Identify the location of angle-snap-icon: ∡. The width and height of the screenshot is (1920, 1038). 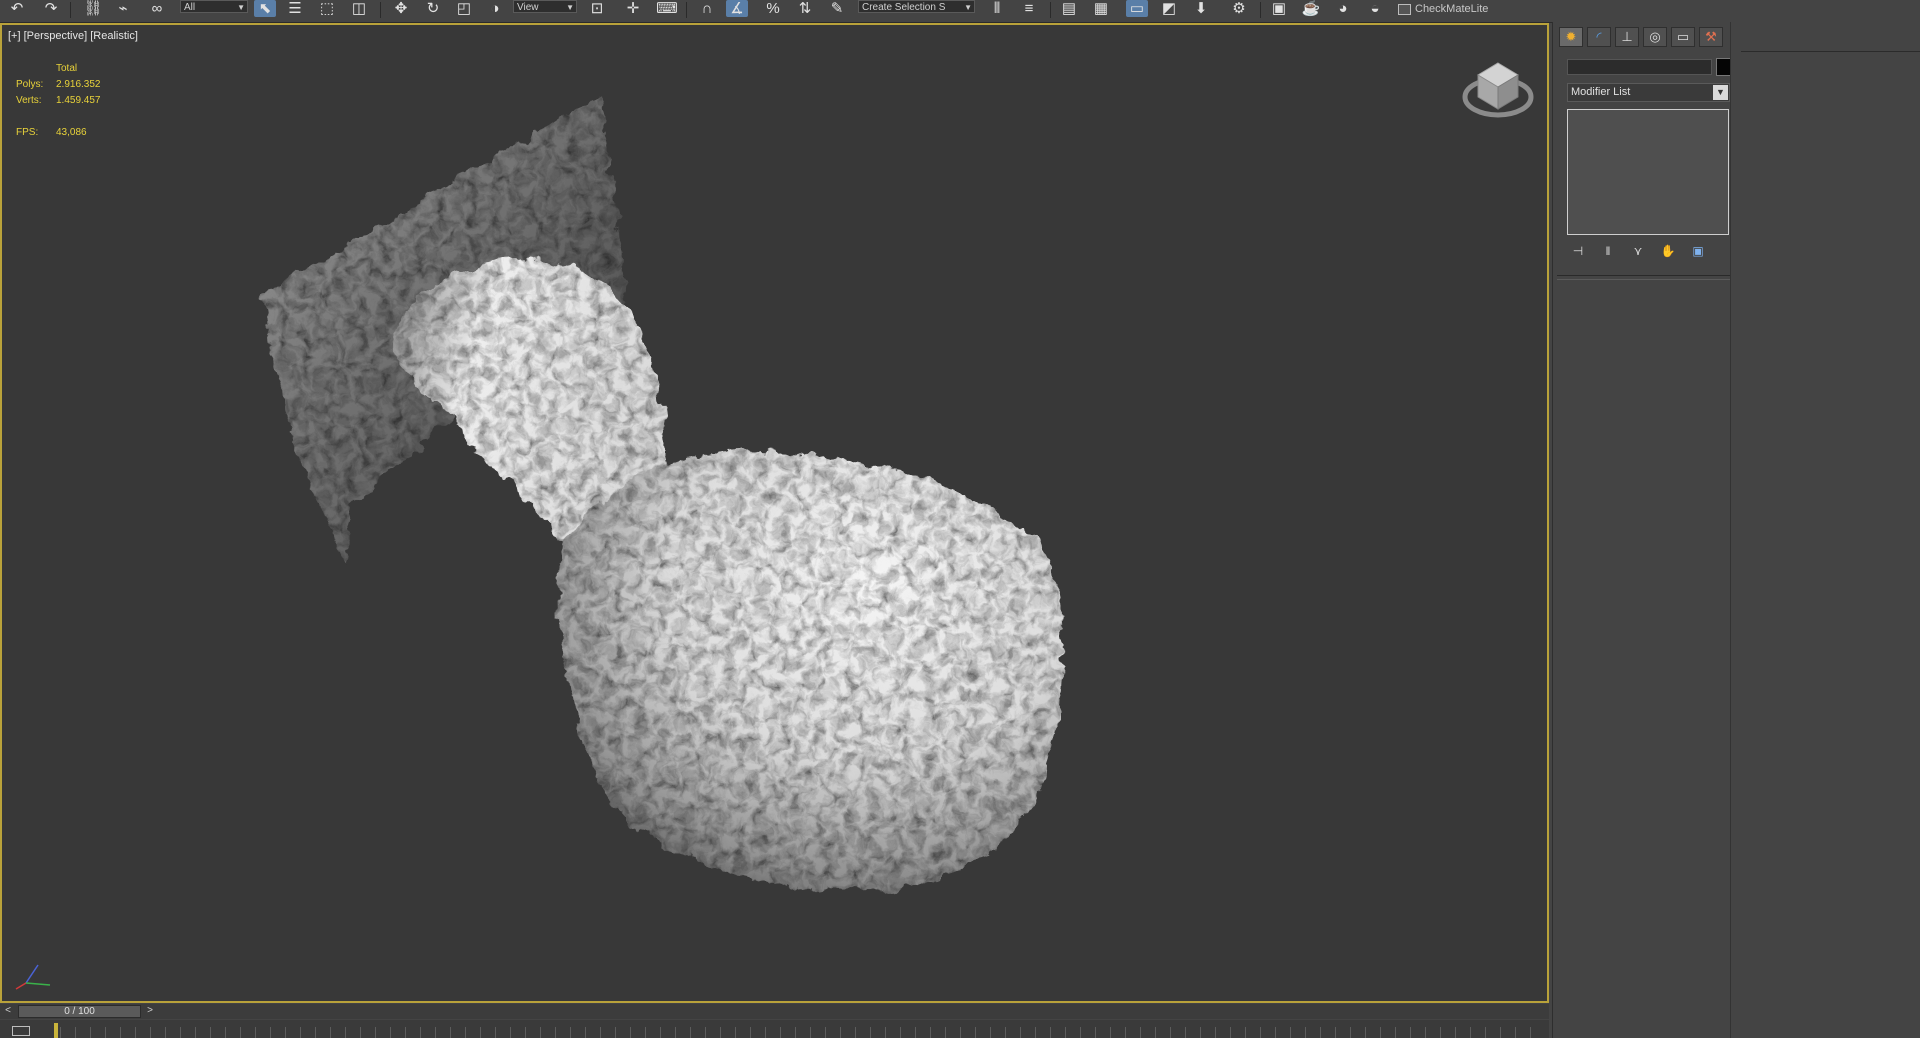
(737, 8).